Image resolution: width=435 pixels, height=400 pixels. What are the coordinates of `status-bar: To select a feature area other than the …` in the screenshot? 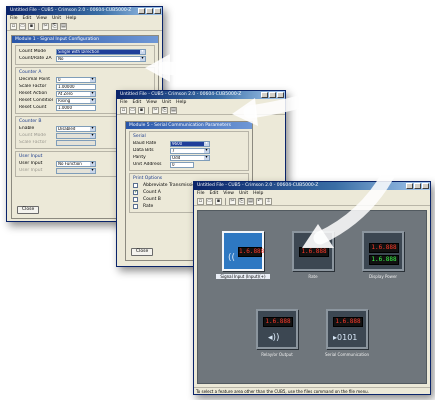 It's located at (312, 390).